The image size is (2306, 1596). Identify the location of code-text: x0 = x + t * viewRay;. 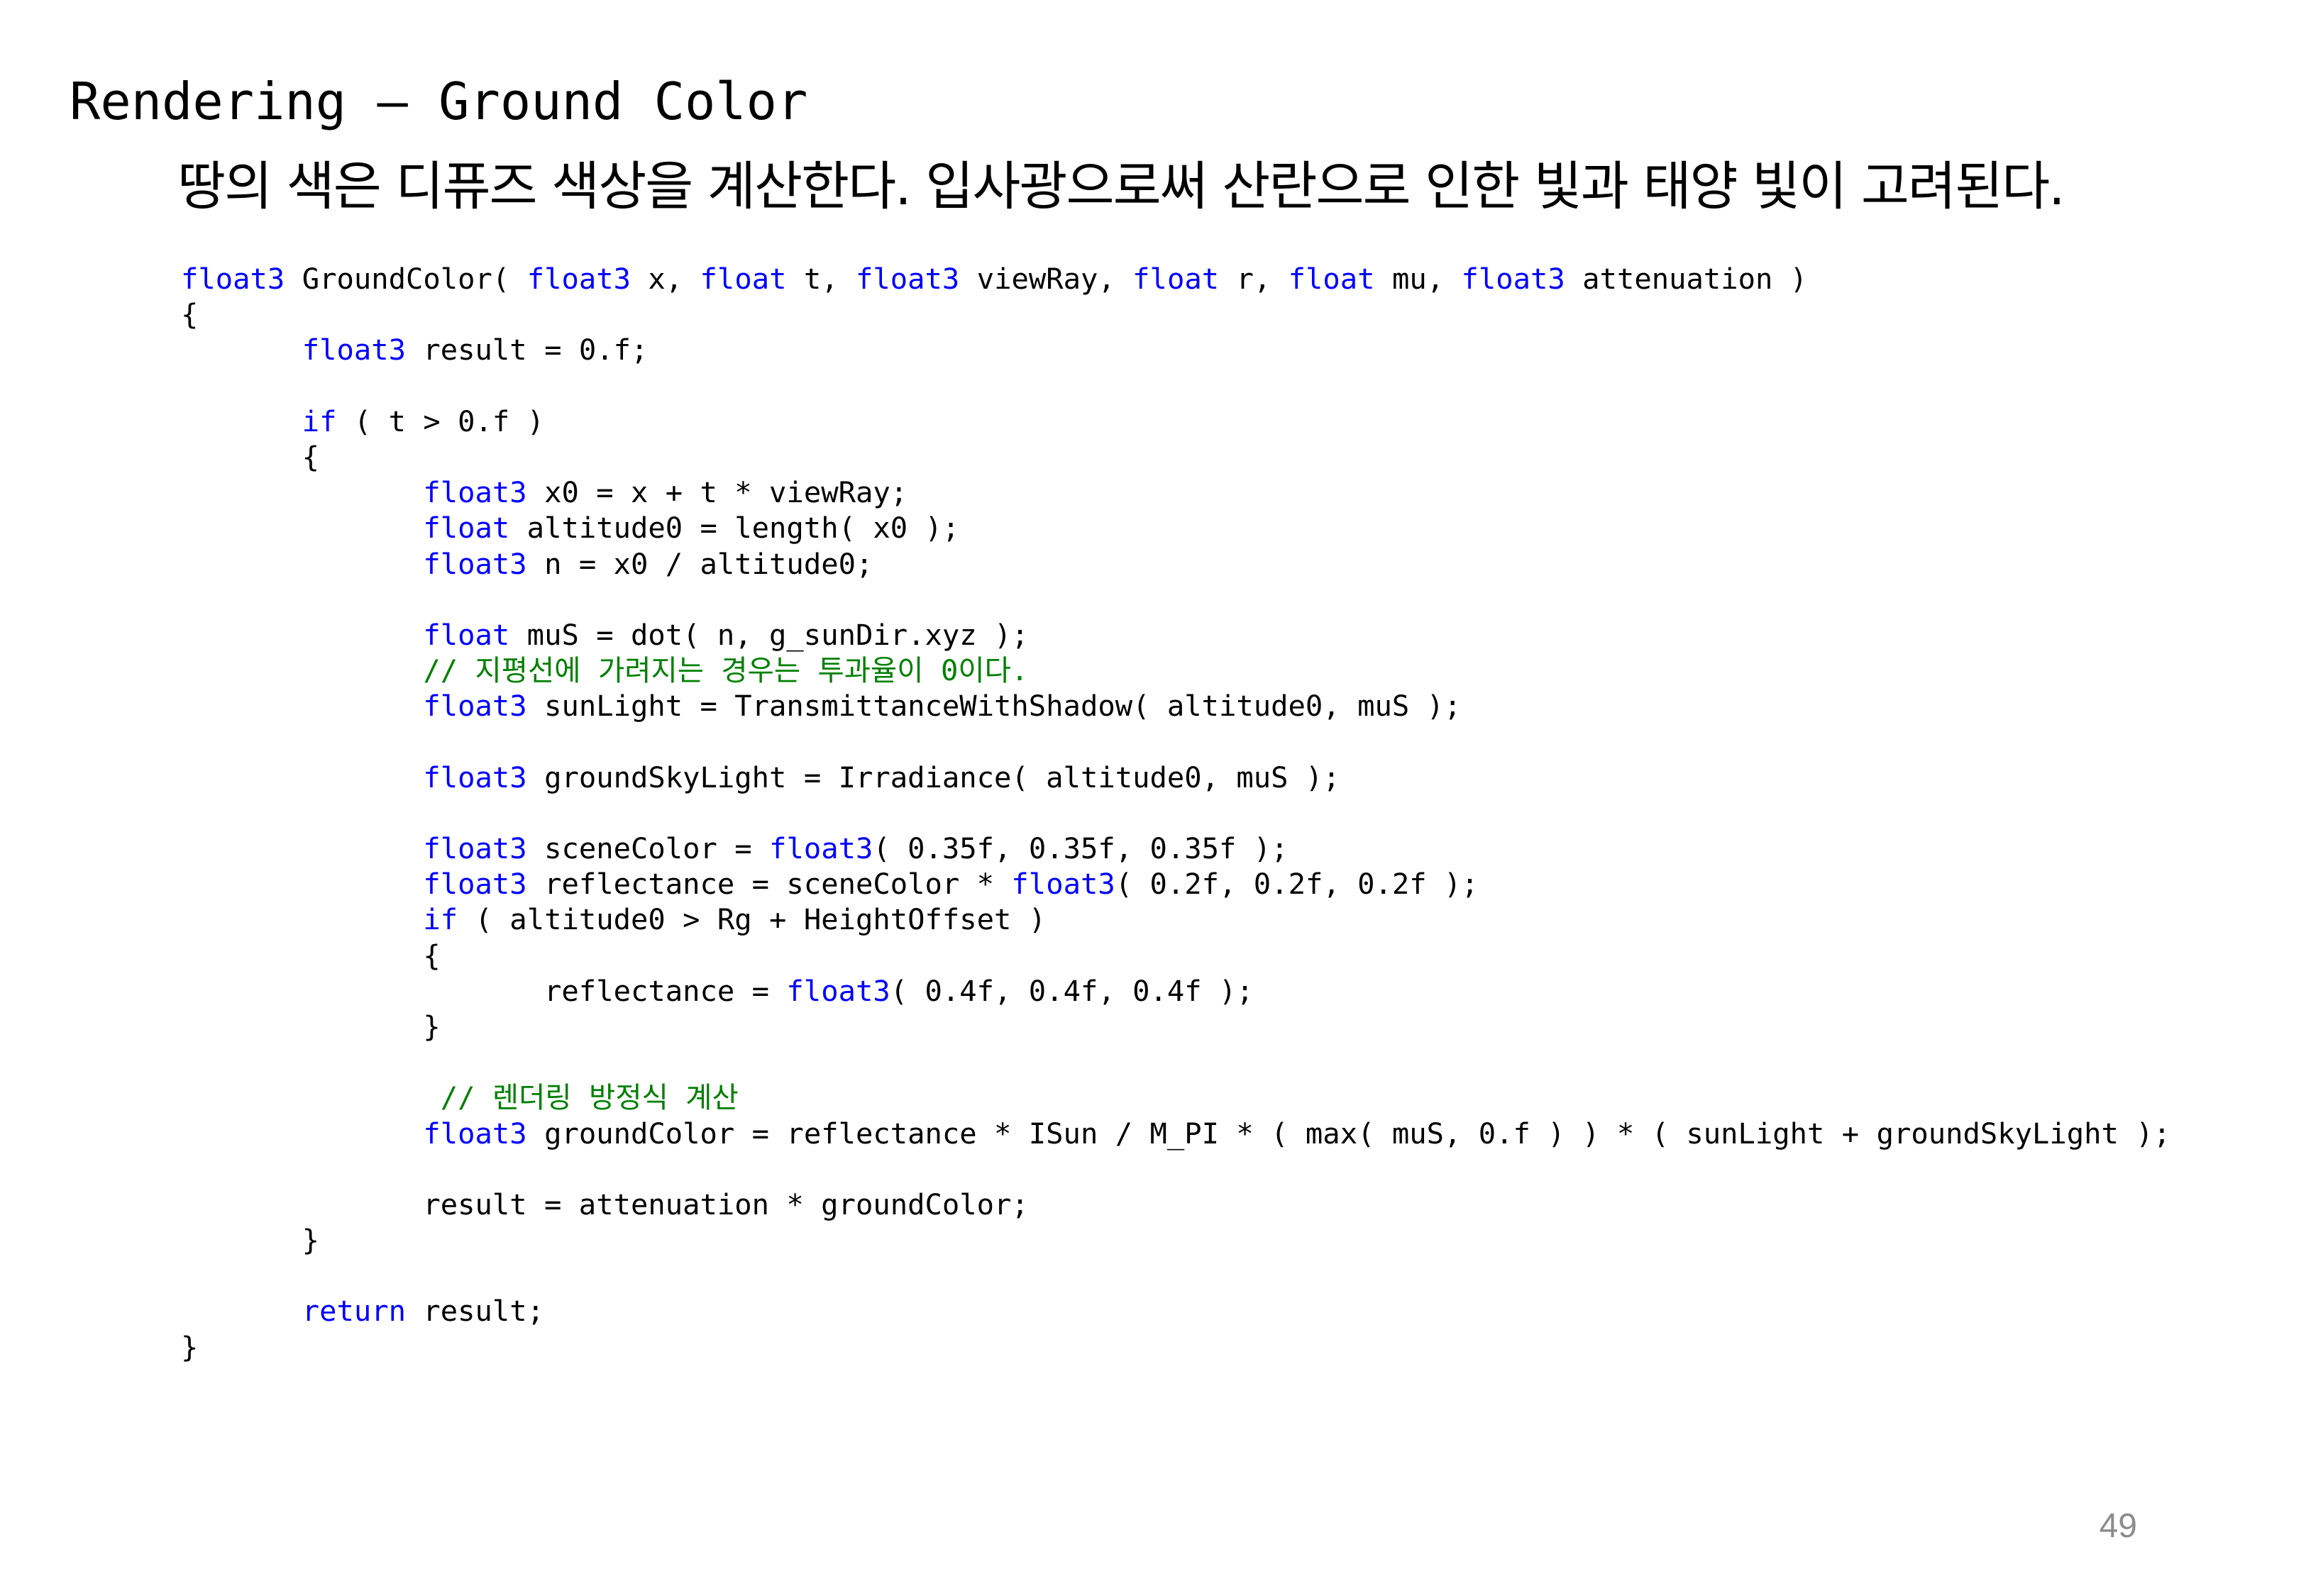
(717, 492).